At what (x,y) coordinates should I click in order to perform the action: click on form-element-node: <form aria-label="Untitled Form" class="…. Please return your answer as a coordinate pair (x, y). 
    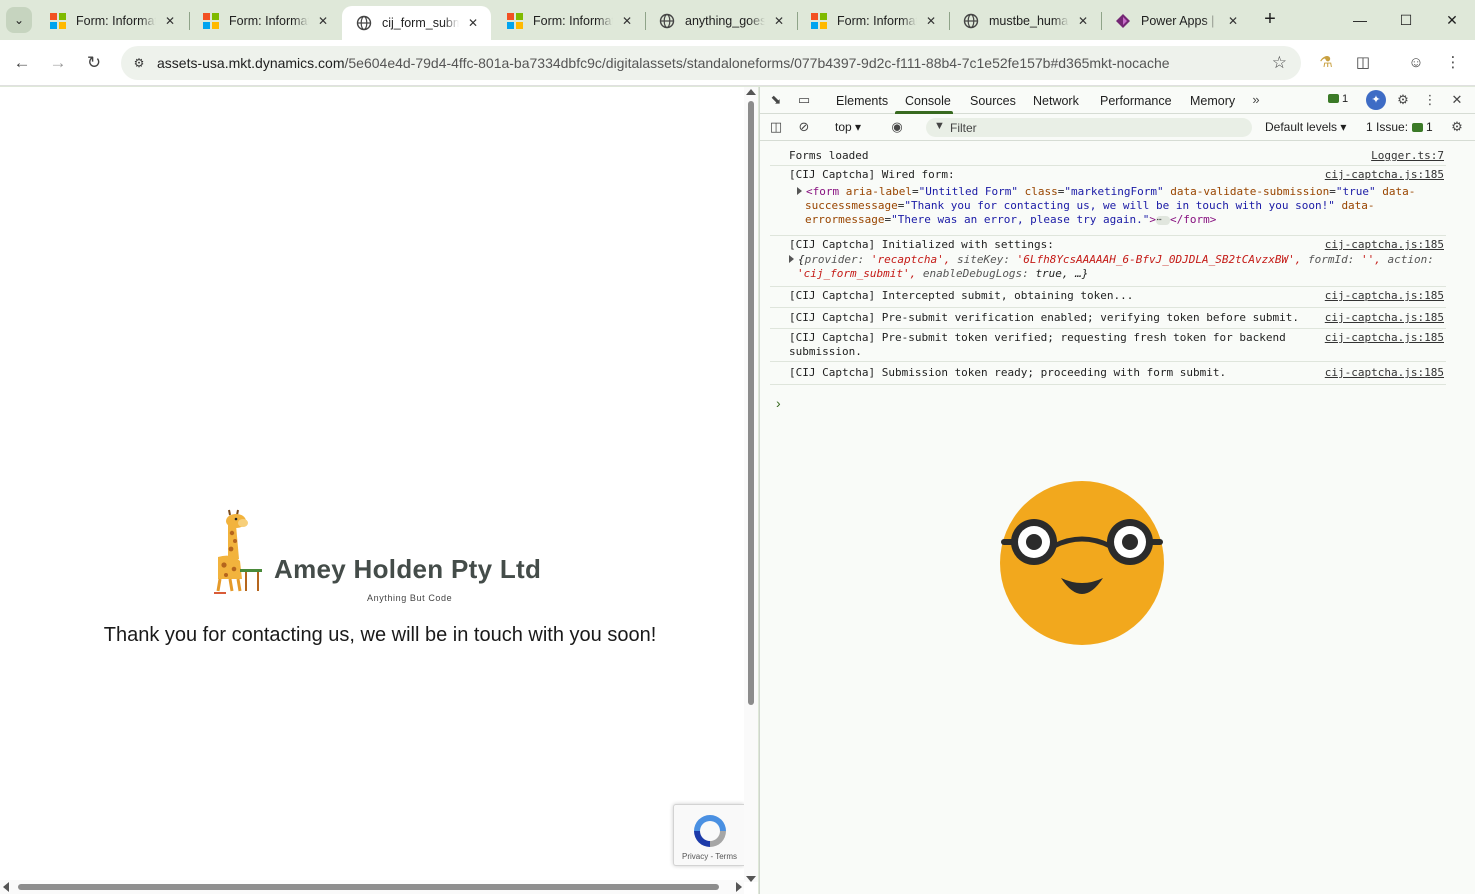
    Looking at the image, I should click on (1107, 206).